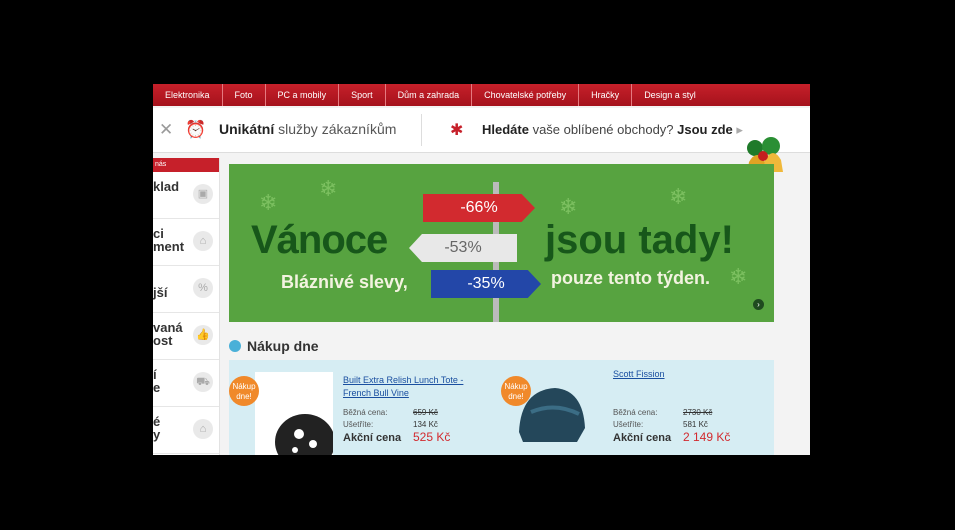  Describe the element at coordinates (432, 437) in the screenshot. I see `action-price: 525 Kč` at that location.